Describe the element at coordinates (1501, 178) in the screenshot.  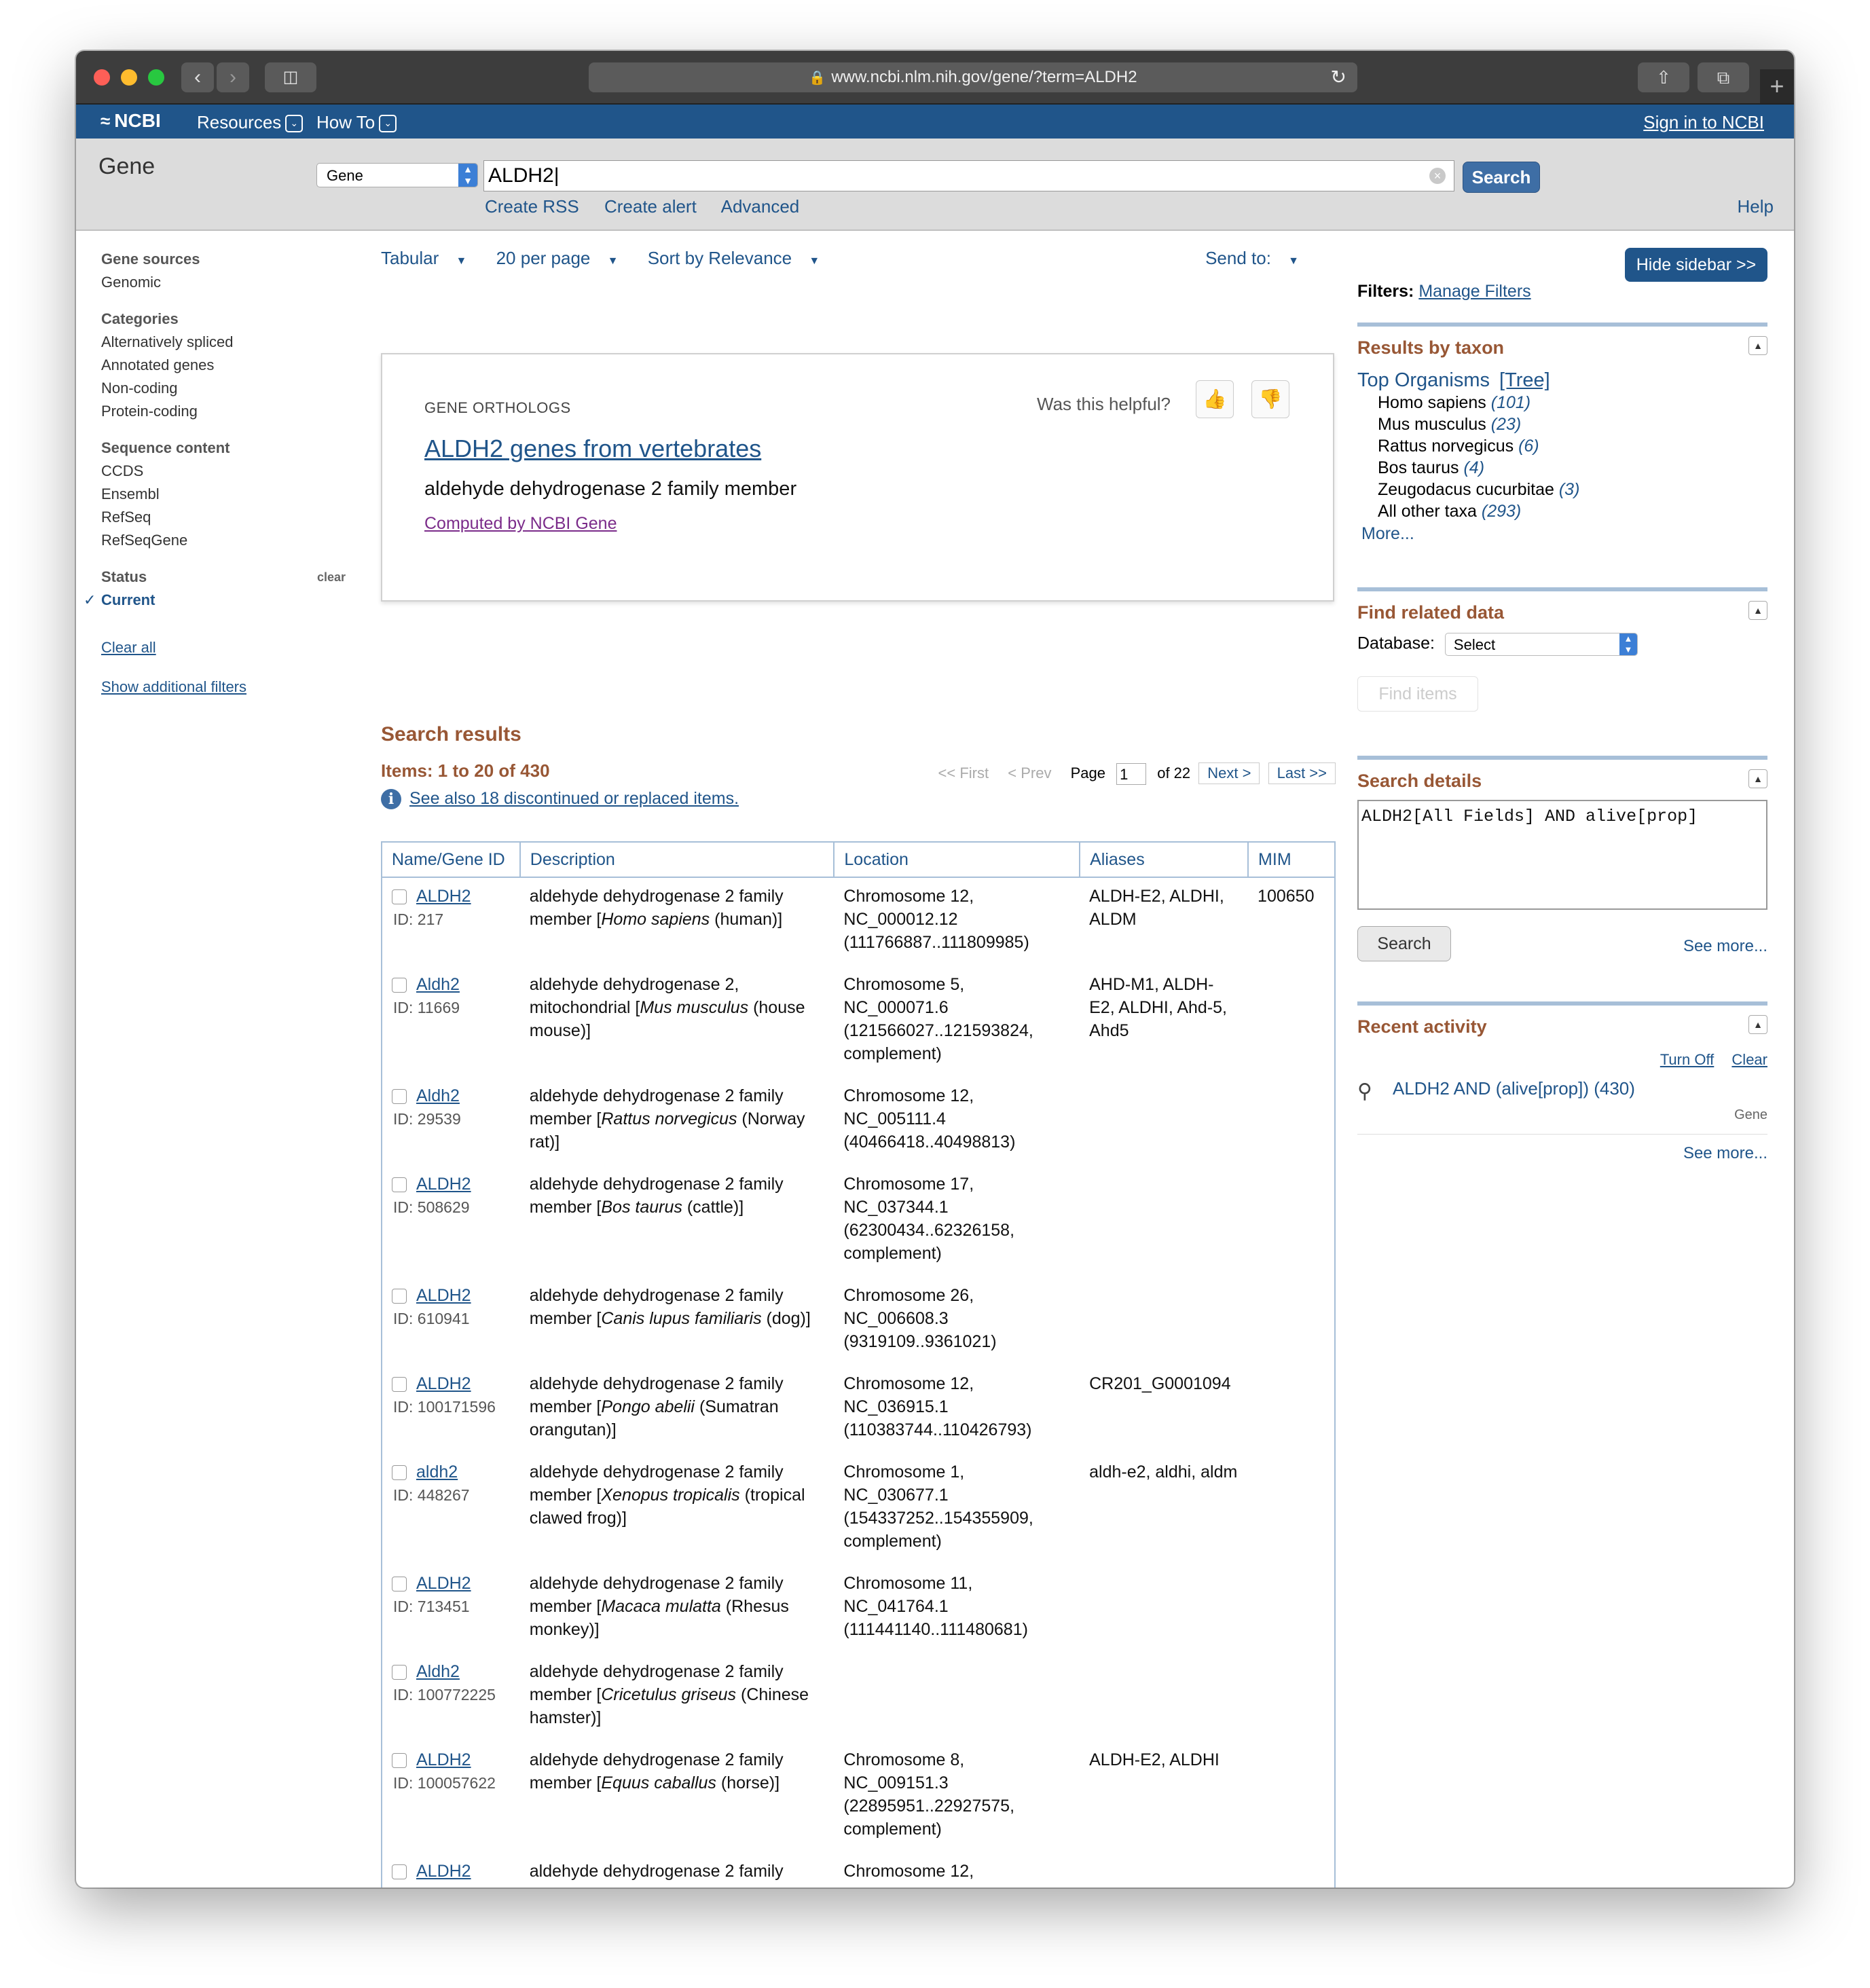
I see `search-button: Search` at that location.